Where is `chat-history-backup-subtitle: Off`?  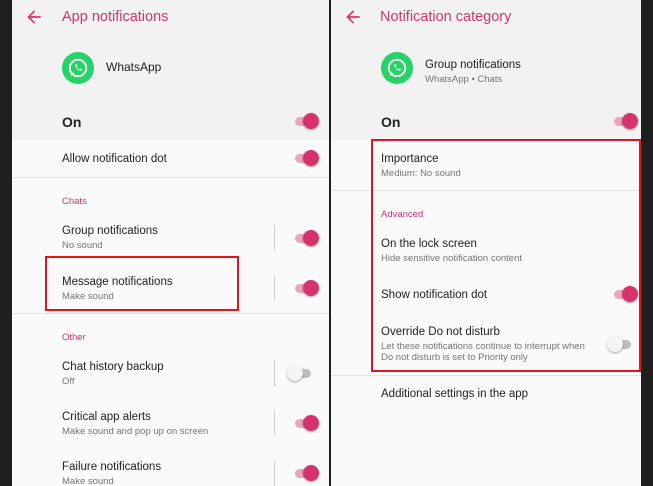 chat-history-backup-subtitle: Off is located at coordinates (68, 381).